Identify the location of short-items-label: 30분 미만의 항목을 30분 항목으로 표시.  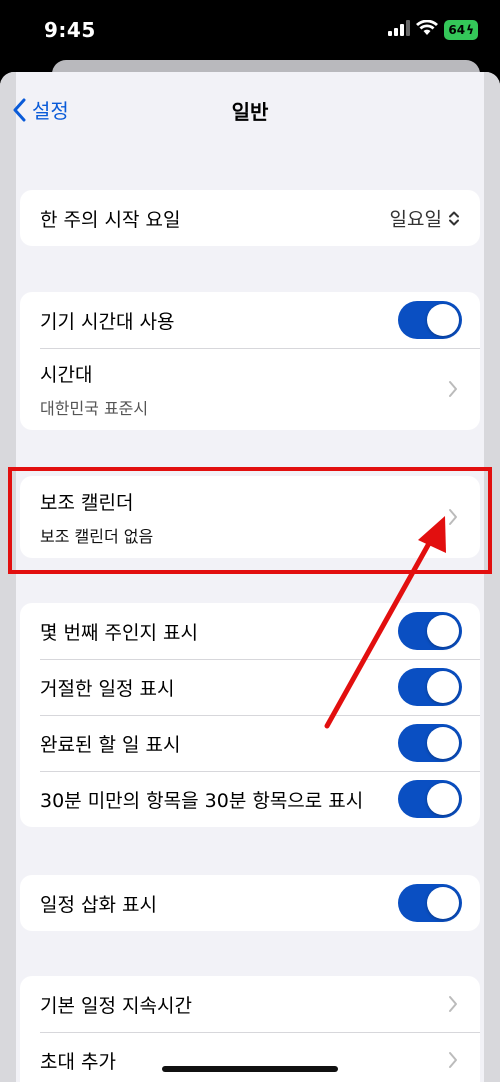
(202, 800).